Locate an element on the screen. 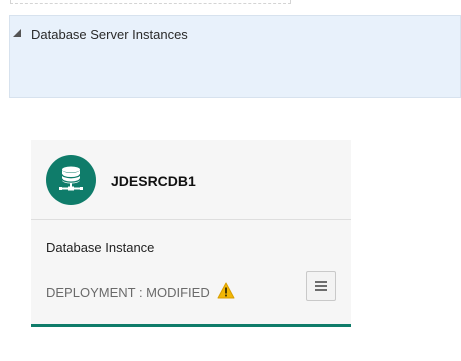 This screenshot has width=461, height=361. card-menu-button is located at coordinates (321, 286).